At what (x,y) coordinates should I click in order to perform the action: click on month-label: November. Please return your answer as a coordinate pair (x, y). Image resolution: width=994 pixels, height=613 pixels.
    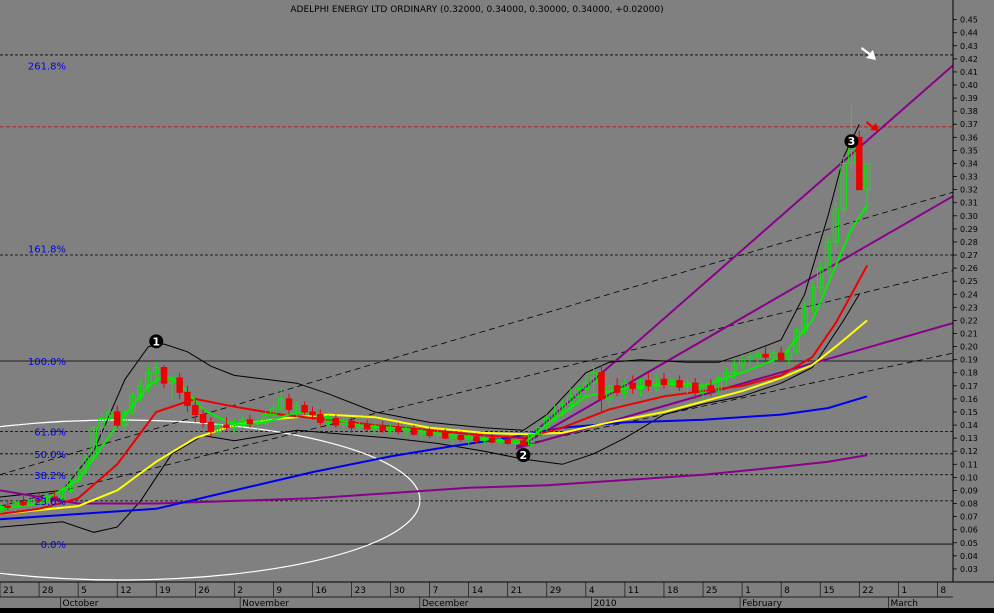
    Looking at the image, I should click on (265, 603).